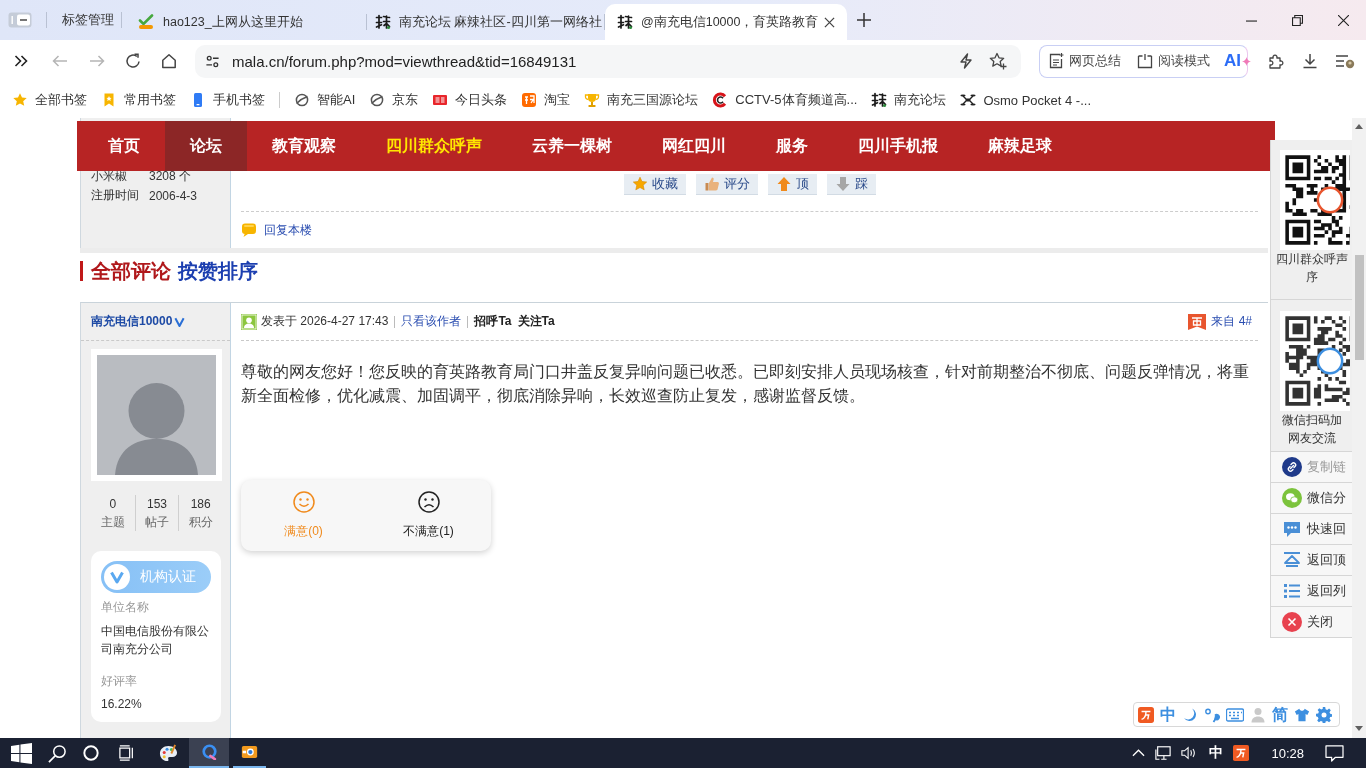 The height and width of the screenshot is (768, 1366). Describe the element at coordinates (124, 146) in the screenshot. I see `nav-item: 首页` at that location.